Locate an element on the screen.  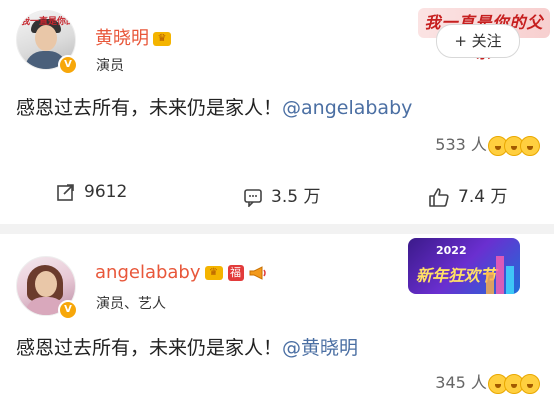
reaction-summary: 345 人 is located at coordinates (487, 381).